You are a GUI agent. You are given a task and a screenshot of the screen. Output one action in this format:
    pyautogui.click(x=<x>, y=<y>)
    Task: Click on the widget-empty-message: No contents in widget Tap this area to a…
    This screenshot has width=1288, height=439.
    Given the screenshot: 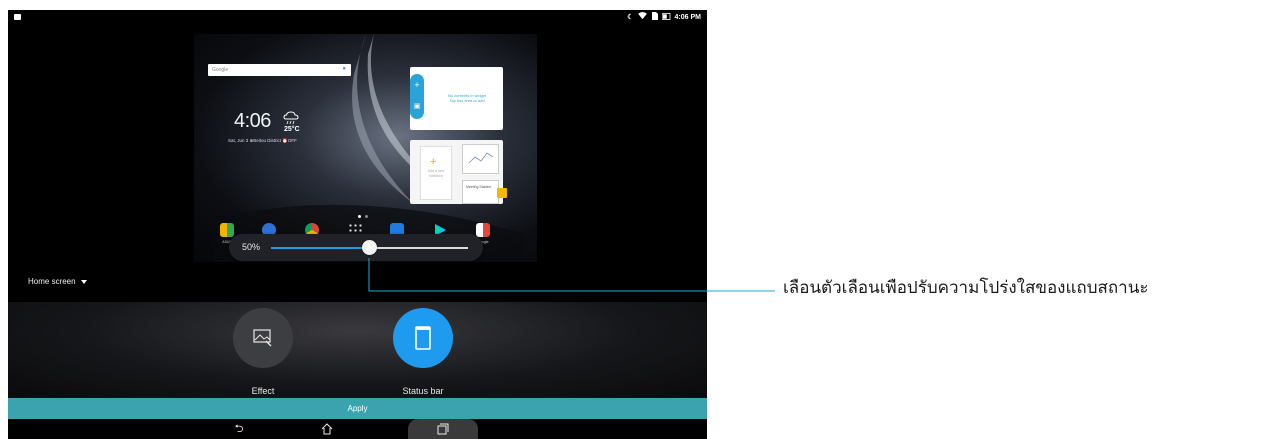 What is the action you would take?
    pyautogui.click(x=467, y=98)
    